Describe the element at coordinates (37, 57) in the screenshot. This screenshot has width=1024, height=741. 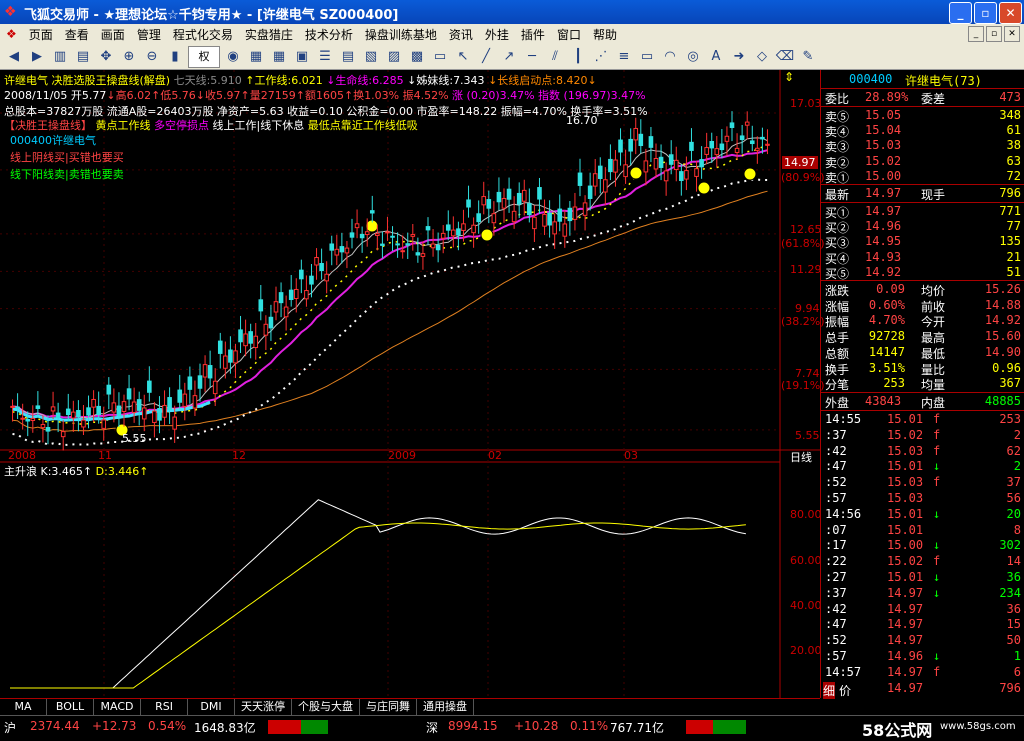
I see `forward-icon: ▶` at that location.